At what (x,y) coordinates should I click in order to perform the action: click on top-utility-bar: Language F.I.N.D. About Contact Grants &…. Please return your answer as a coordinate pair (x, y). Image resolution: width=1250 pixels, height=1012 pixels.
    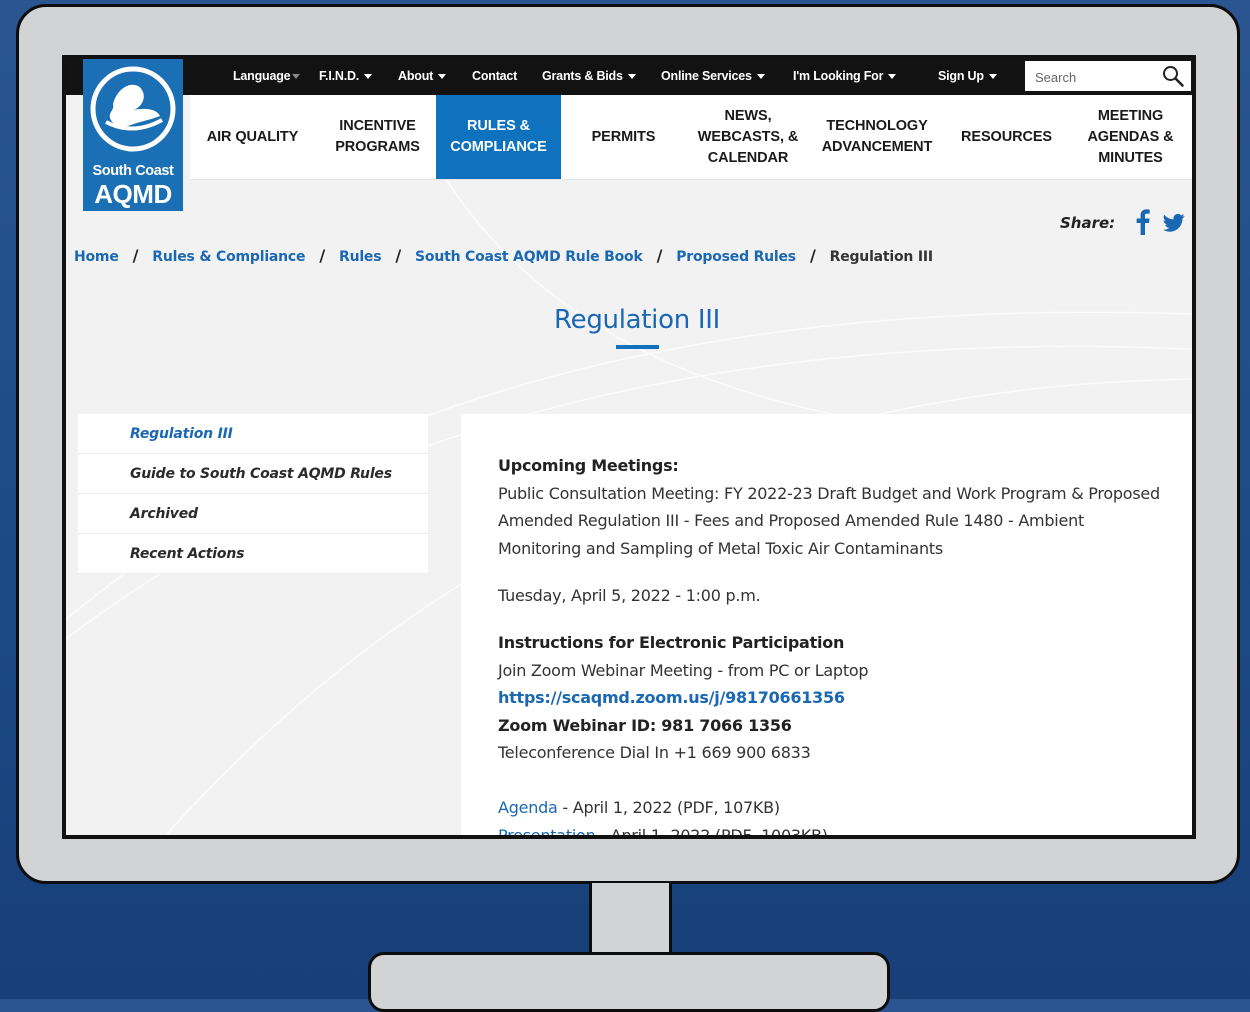
    Looking at the image, I should click on (629, 77).